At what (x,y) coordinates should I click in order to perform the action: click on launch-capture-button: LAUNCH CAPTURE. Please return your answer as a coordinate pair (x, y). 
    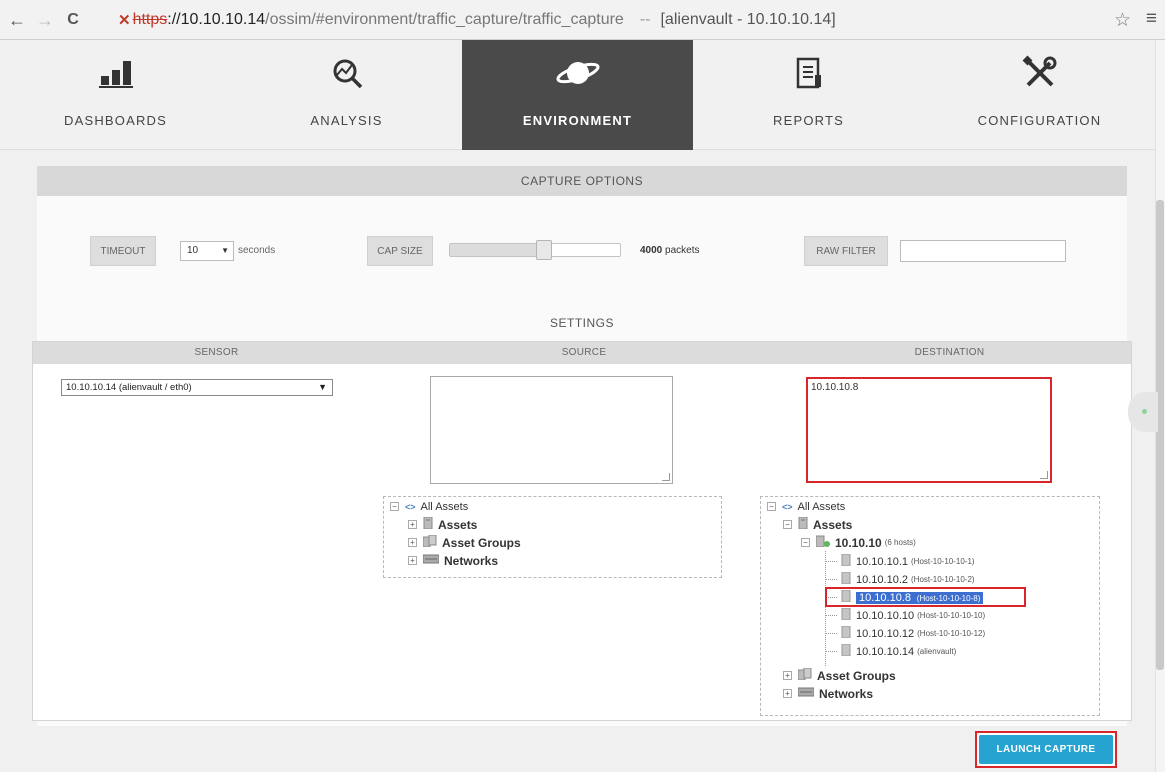
    Looking at the image, I should click on (1046, 749).